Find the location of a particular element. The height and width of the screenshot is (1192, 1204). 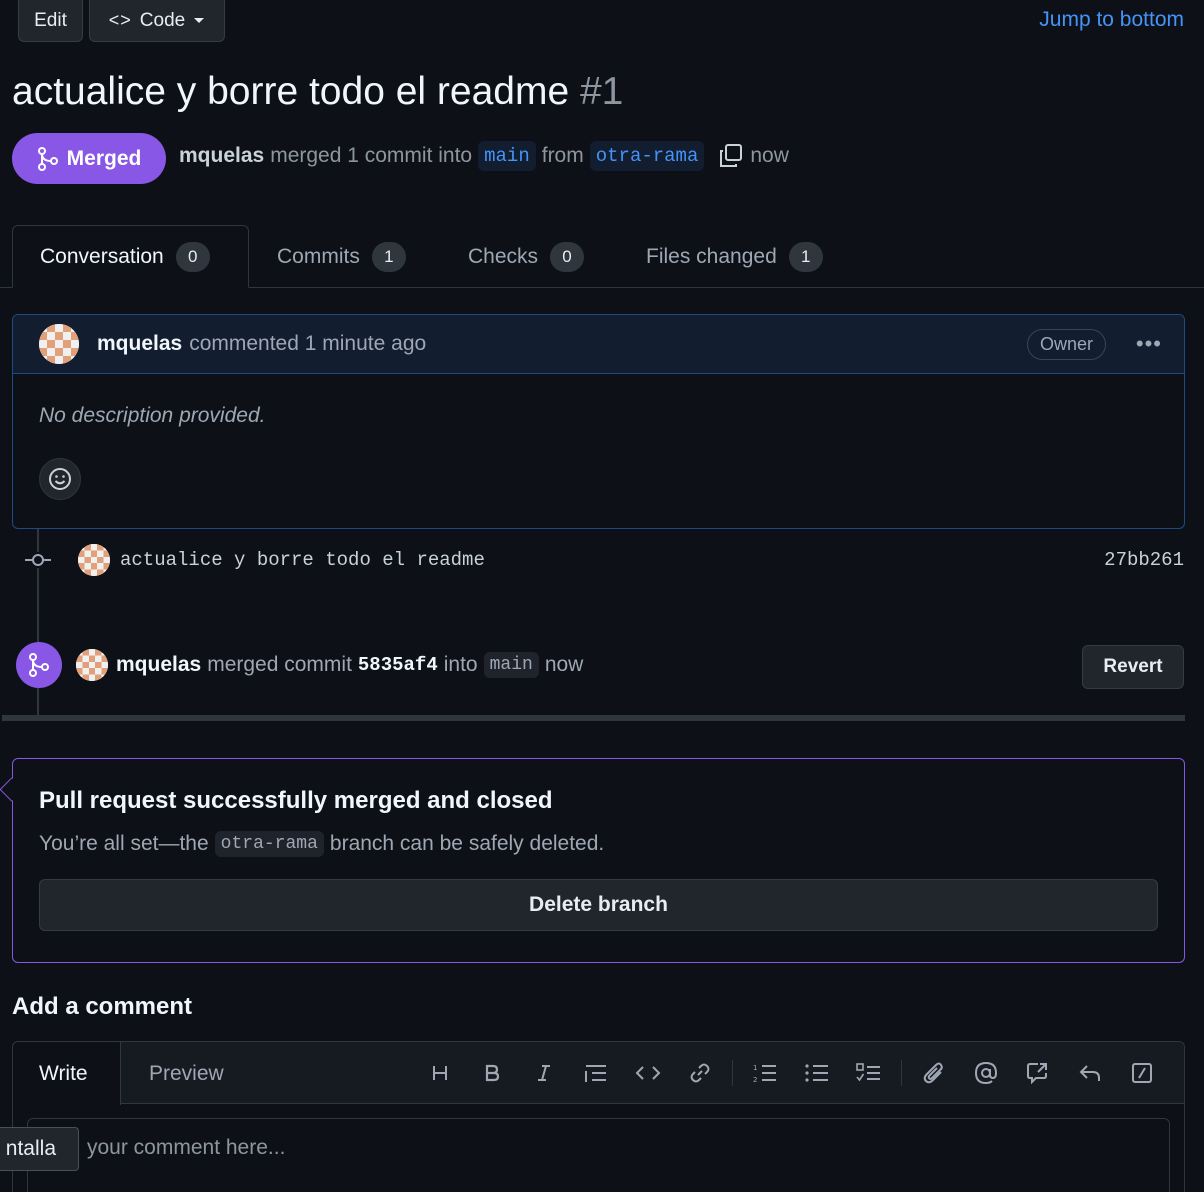

merge-event-badge is located at coordinates (39, 665).